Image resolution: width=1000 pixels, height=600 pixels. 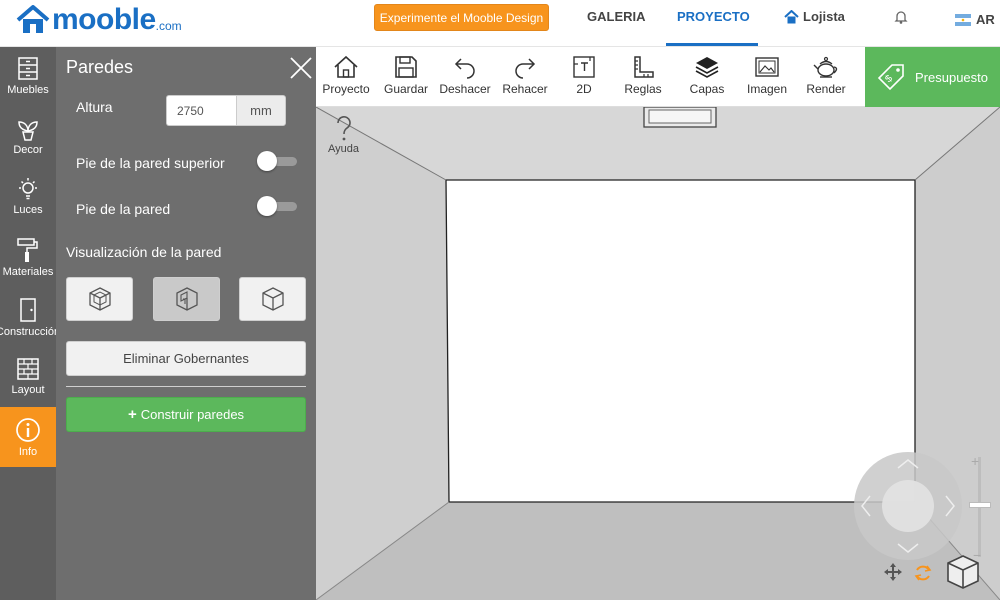 What do you see at coordinates (104, 19) in the screenshot?
I see `logo-text: mooble` at bounding box center [104, 19].